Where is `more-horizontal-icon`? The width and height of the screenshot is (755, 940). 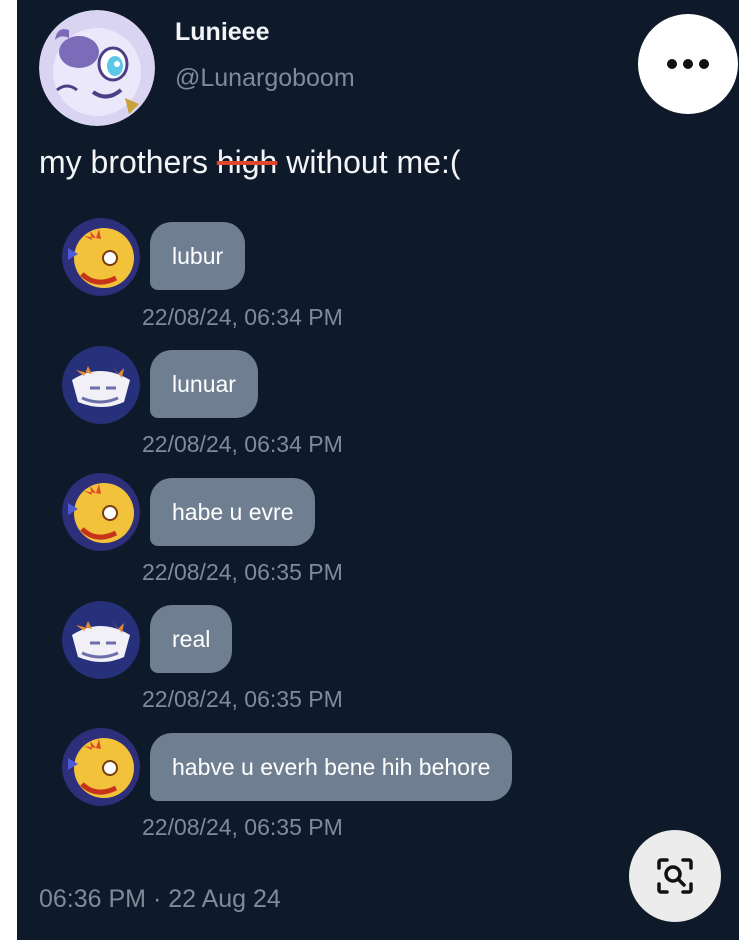 more-horizontal-icon is located at coordinates (672, 64).